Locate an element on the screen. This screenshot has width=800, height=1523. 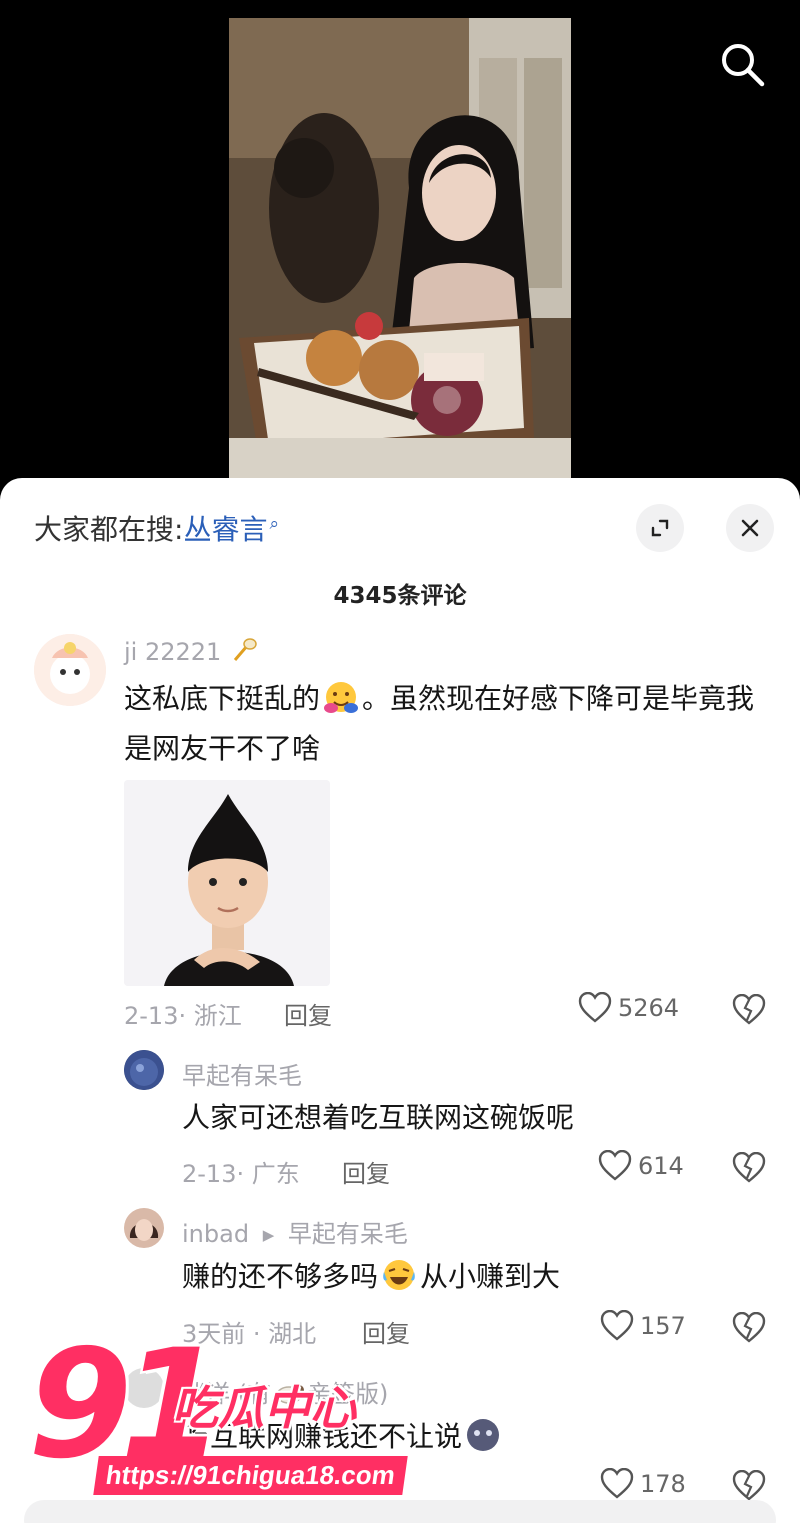
blueberry-avatar-image is located at coordinates (144, 1070).